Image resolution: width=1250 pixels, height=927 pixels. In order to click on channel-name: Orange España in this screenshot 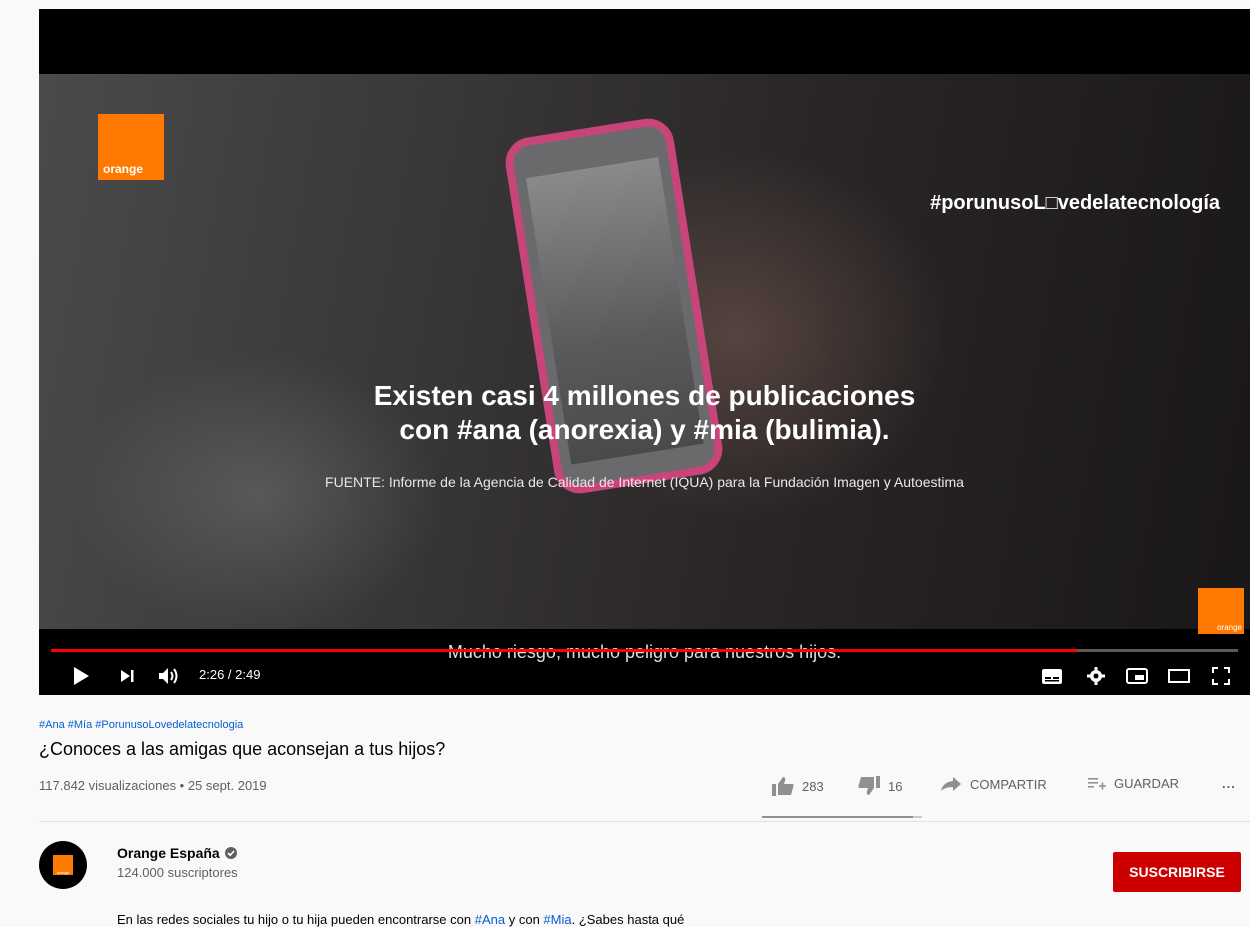, I will do `click(177, 853)`.